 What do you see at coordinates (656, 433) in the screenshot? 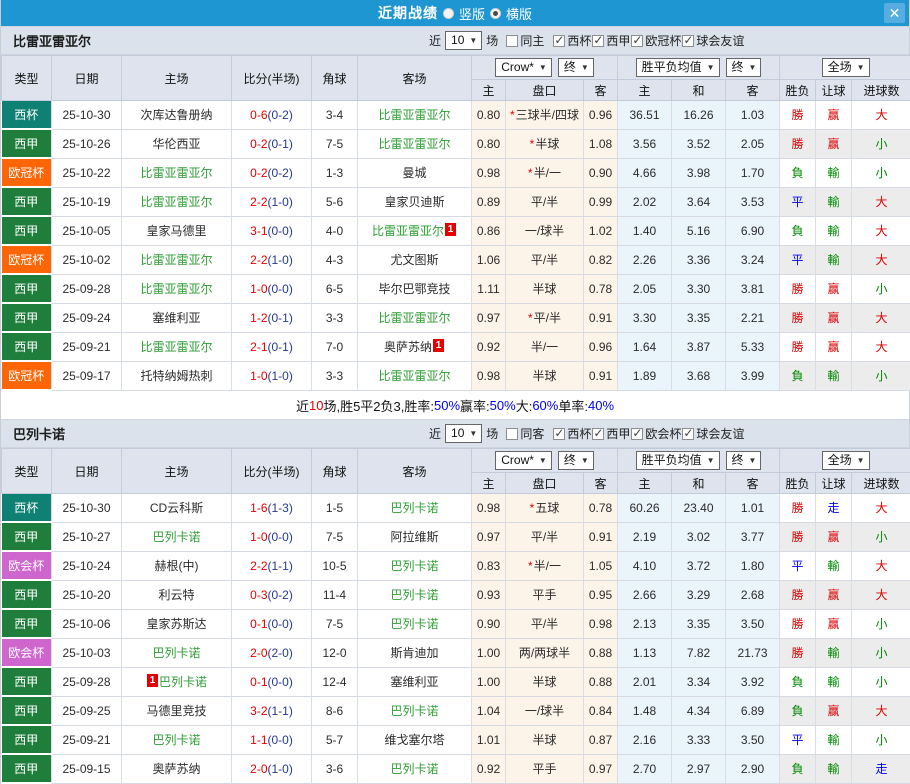
I see `checkbox-欧会杯: 欧会杯` at bounding box center [656, 433].